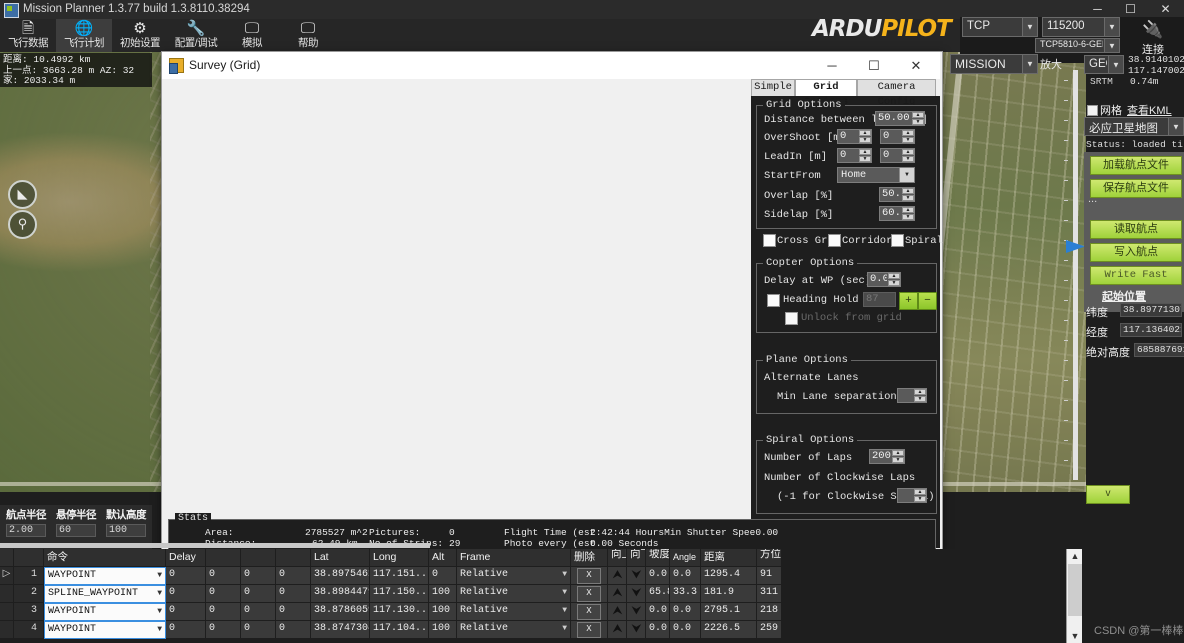  Describe the element at coordinates (7, 576) in the screenshot. I see `row-selector: ▷` at that location.